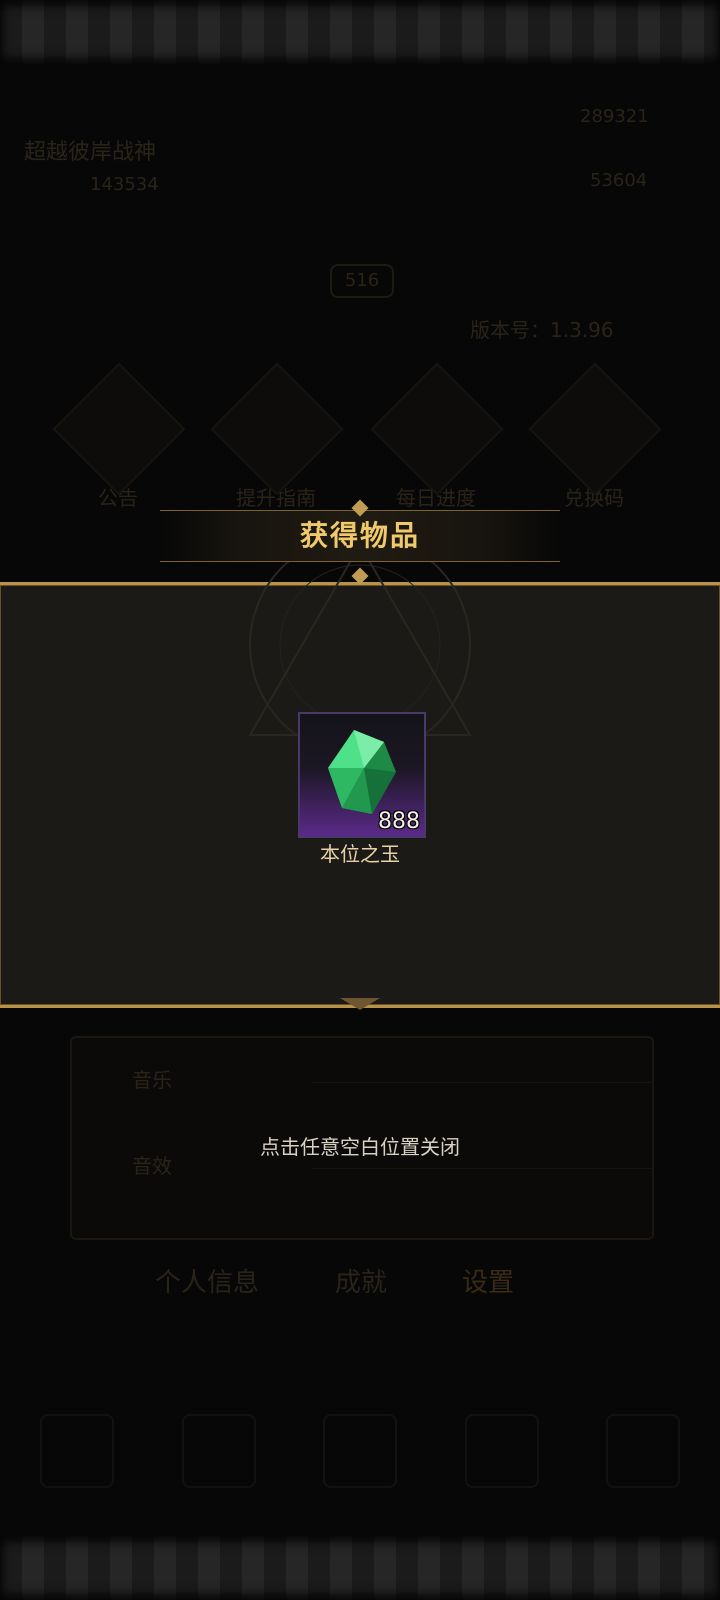 This screenshot has height=1600, width=720. Describe the element at coordinates (437, 436) in the screenshot. I see `daily-progress-button: 每日进度` at that location.